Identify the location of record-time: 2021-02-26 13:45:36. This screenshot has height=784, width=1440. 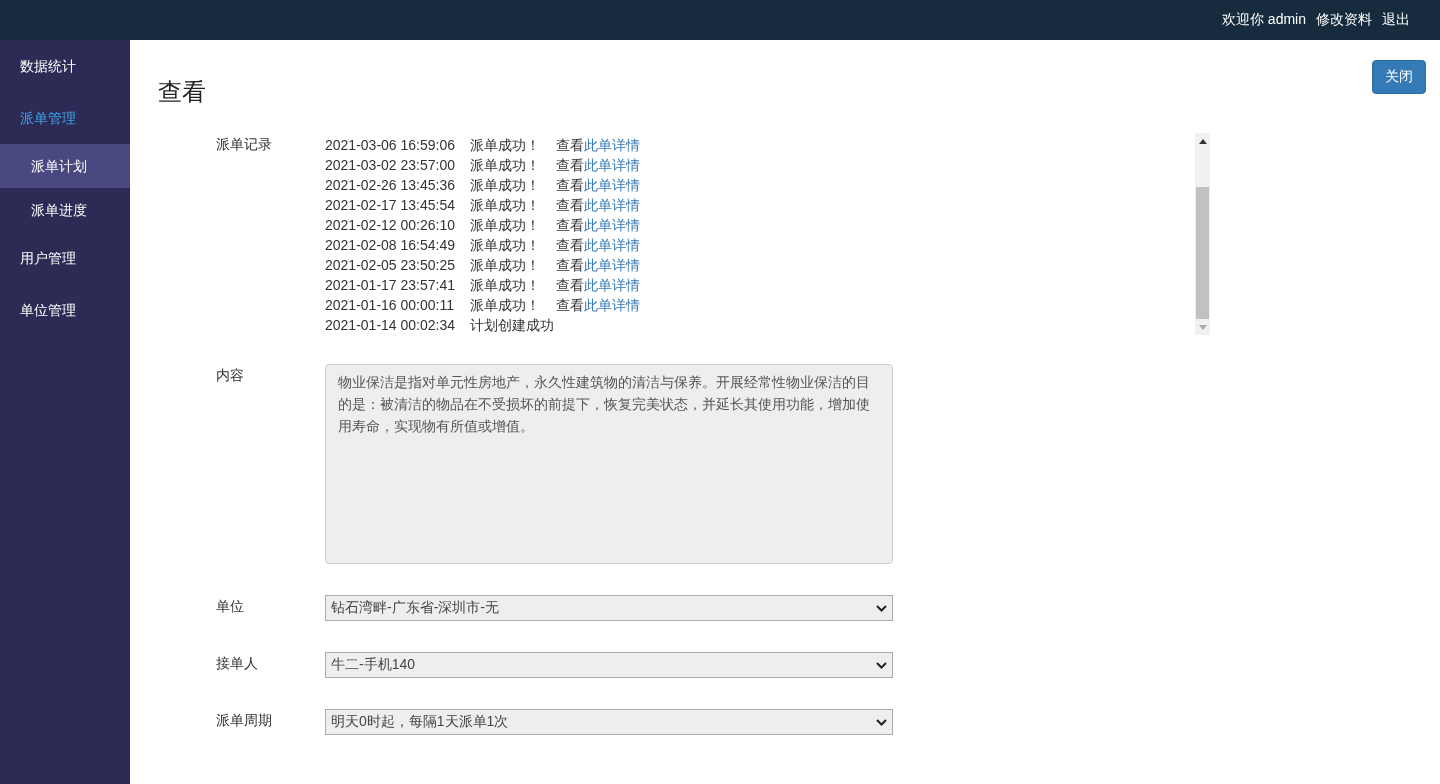
(390, 185).